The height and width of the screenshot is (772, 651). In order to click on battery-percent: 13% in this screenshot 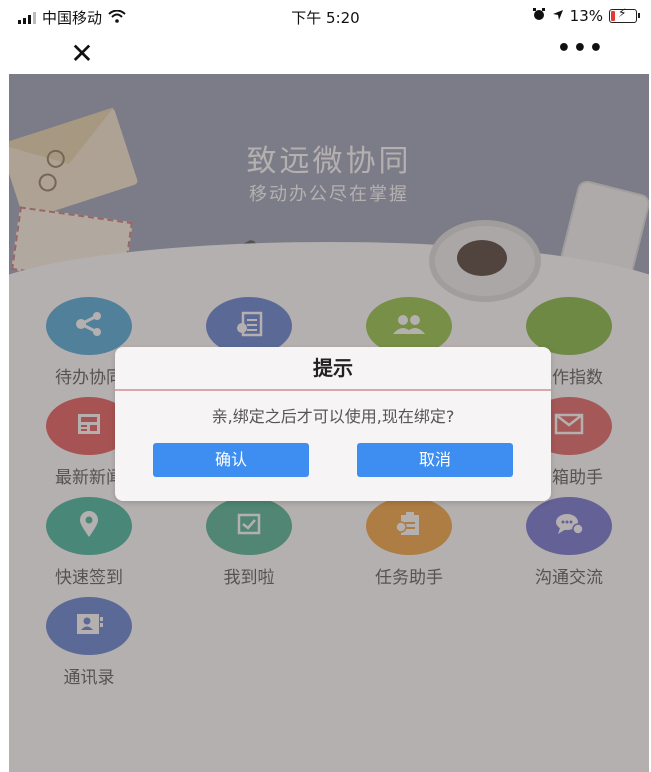, I will do `click(586, 16)`.